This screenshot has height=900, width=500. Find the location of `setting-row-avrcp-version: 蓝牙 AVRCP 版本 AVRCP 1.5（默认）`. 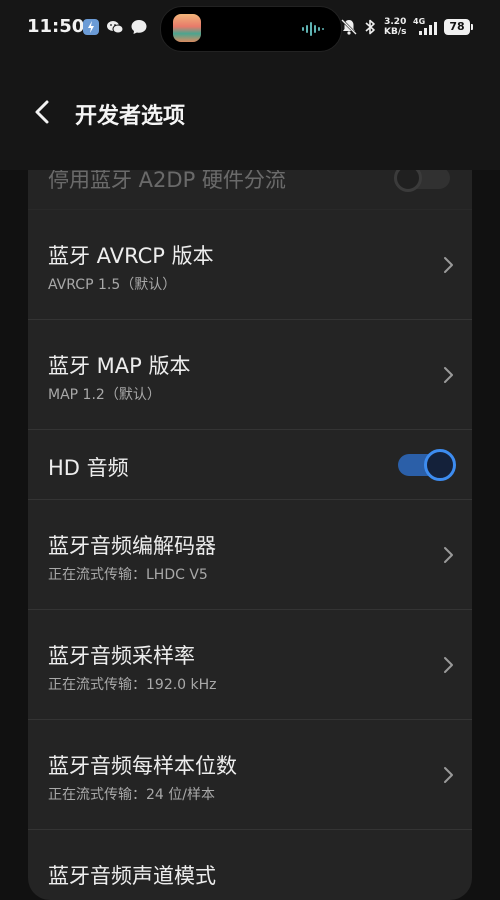

setting-row-avrcp-version: 蓝牙 AVRCP 版本 AVRCP 1.5（默认） is located at coordinates (250, 265).